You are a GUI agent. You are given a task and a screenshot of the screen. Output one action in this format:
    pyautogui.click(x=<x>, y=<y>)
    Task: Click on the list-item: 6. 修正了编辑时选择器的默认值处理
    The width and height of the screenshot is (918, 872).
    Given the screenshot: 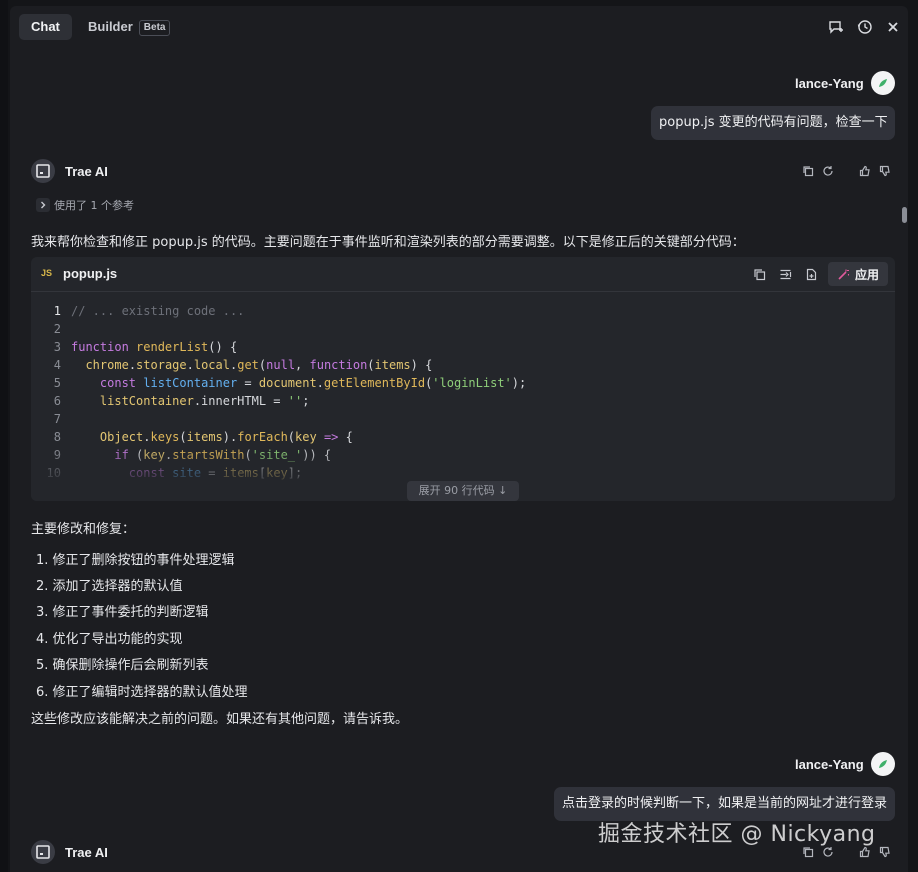 What is the action you would take?
    pyautogui.click(x=142, y=692)
    